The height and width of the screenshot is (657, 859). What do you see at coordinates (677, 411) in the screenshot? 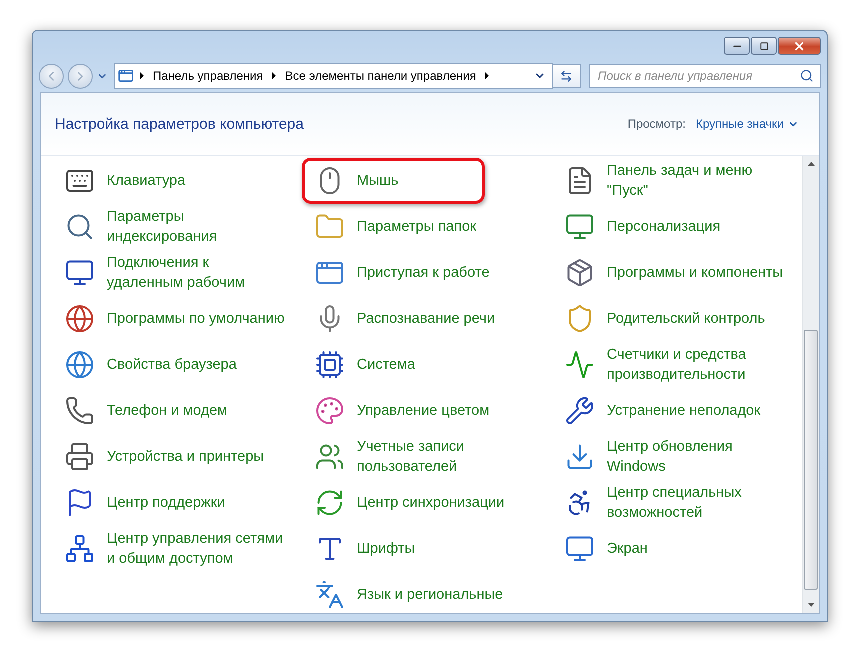
I see `control-panel-item: Устранение неполадок` at bounding box center [677, 411].